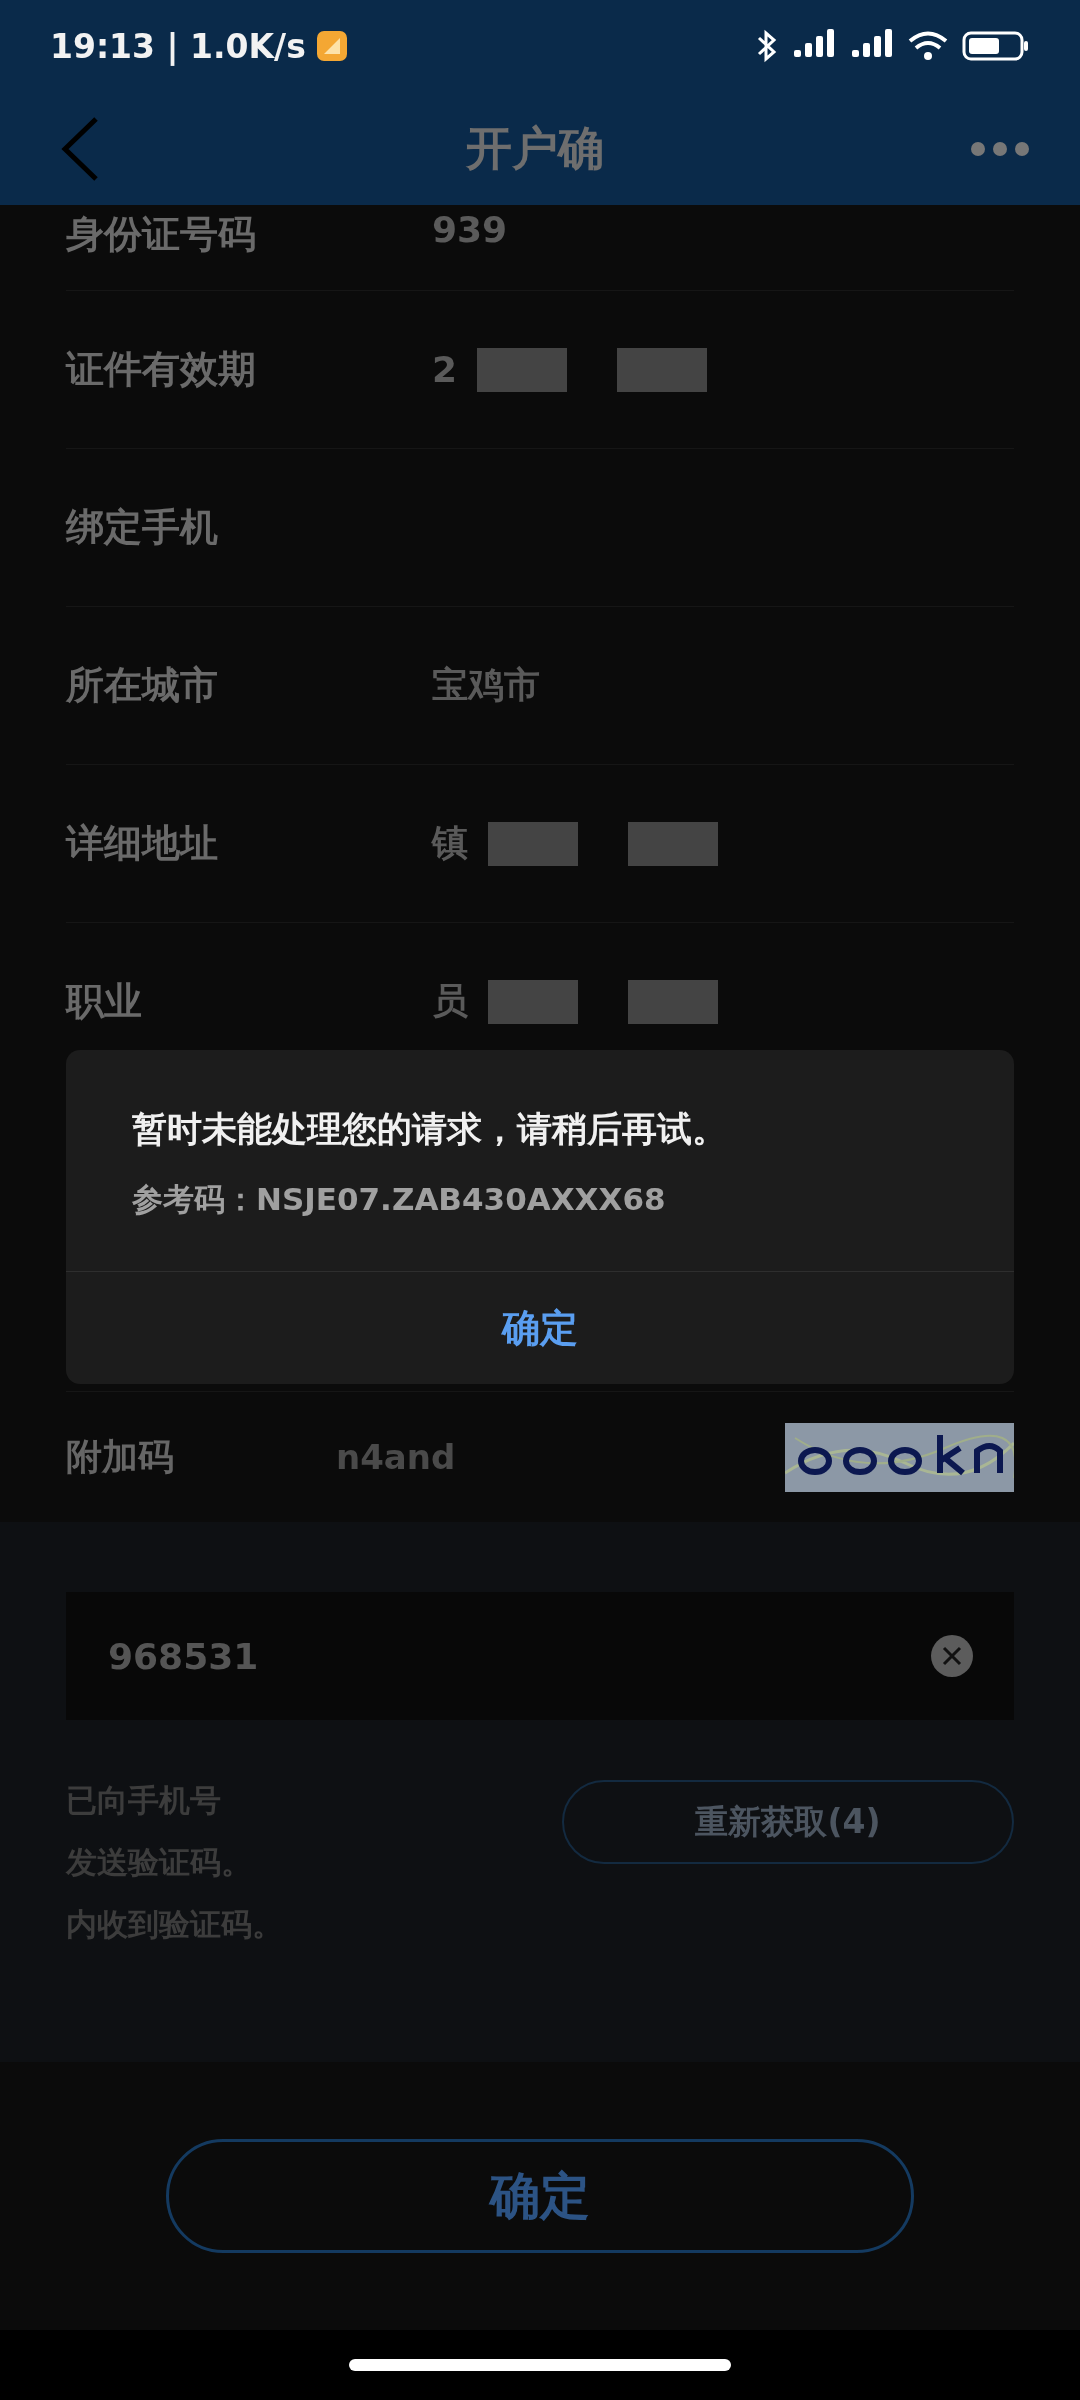  Describe the element at coordinates (178, 46) in the screenshot. I see `status-time: 19:13 | 1.0K/s` at that location.